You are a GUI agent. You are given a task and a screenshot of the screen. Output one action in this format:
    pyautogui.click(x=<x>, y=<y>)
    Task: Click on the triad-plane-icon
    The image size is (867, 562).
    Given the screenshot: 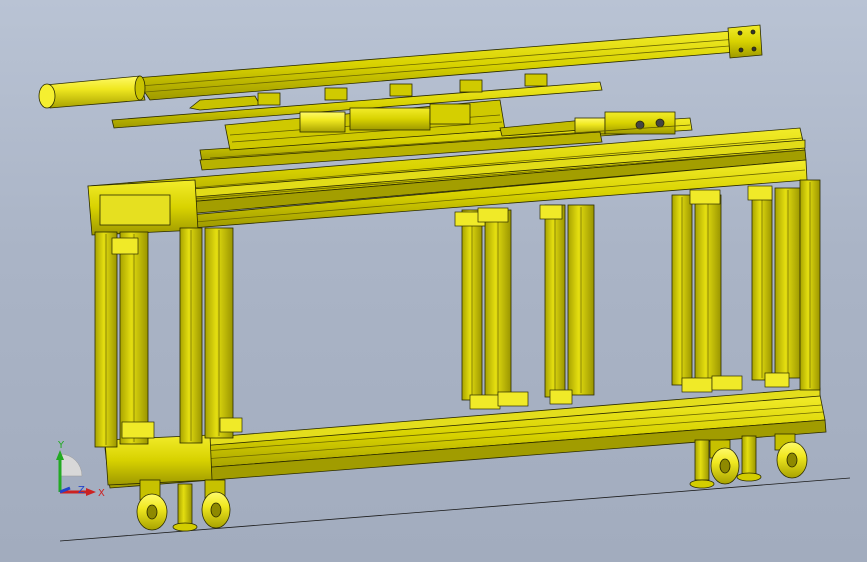 What is the action you would take?
    pyautogui.click(x=71, y=465)
    